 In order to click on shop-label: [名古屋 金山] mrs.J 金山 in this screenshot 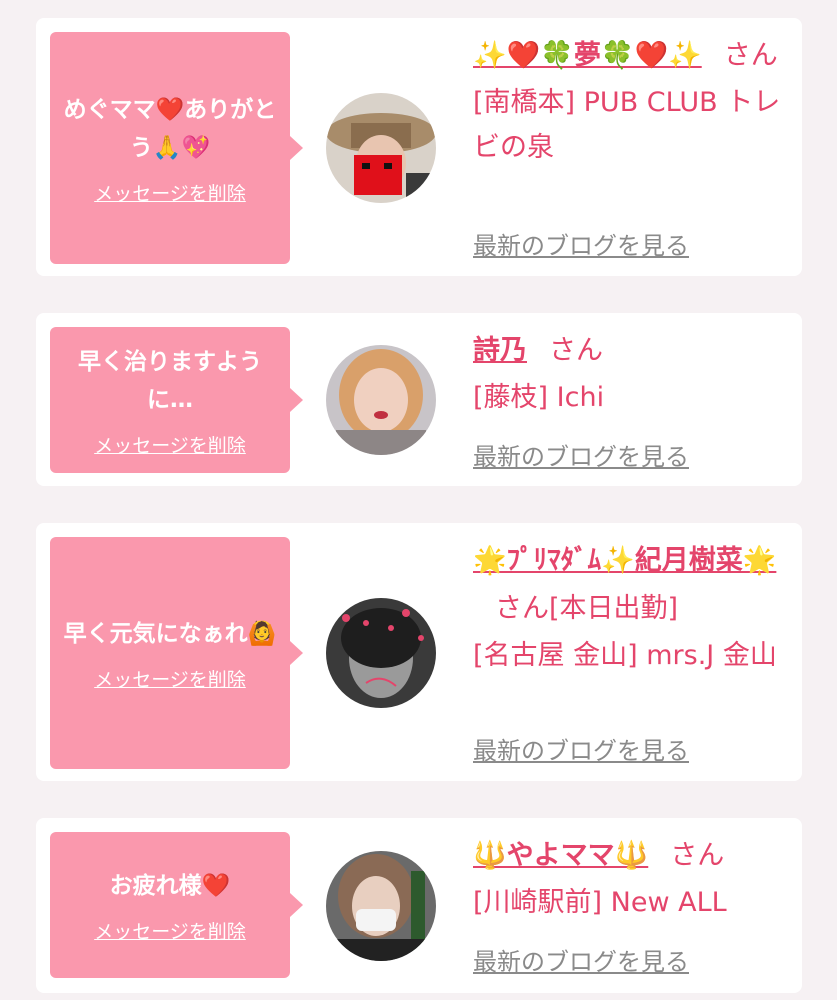, I will do `click(625, 655)`.